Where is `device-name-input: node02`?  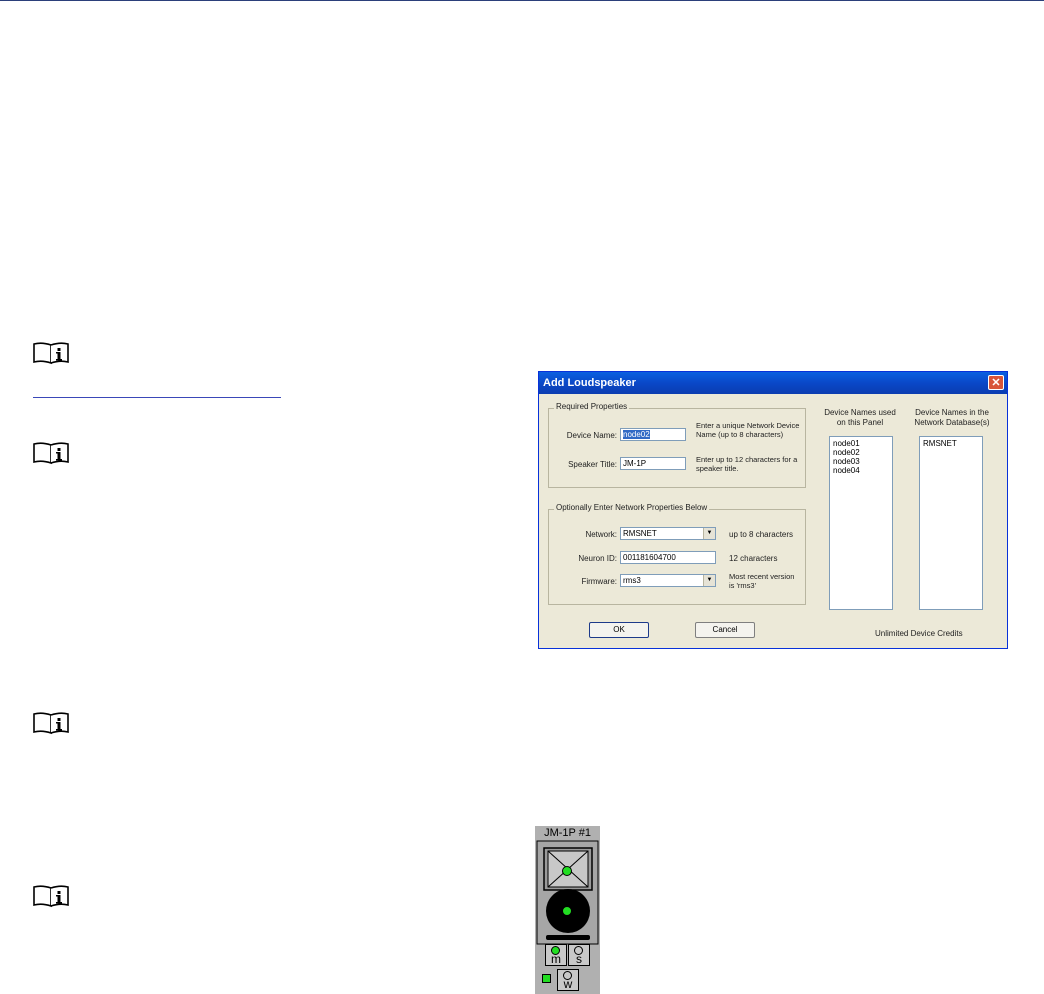 device-name-input: node02 is located at coordinates (653, 434).